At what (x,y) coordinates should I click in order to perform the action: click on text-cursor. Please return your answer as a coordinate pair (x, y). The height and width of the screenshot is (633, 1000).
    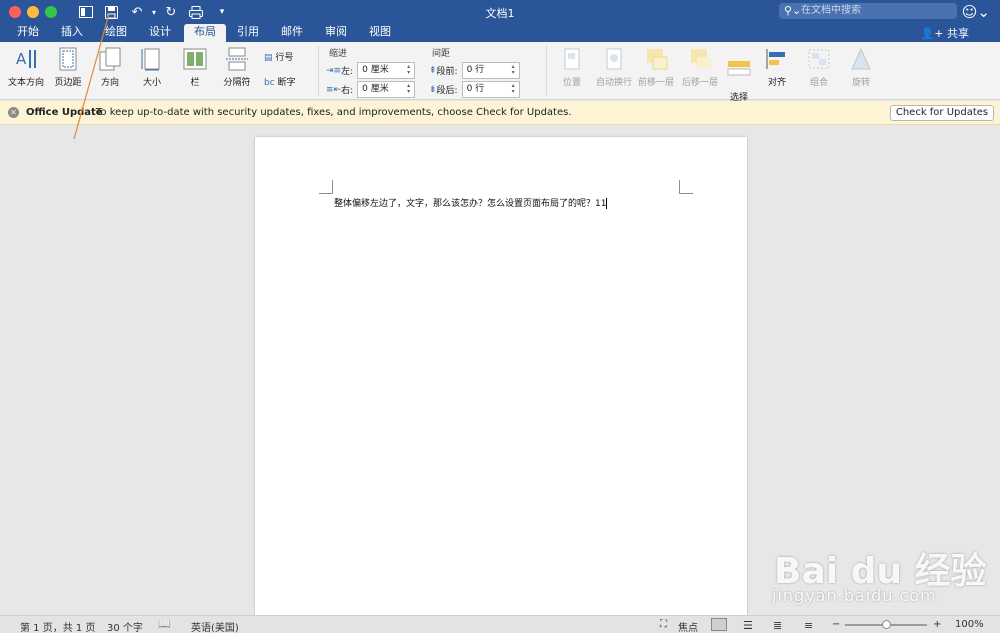
    Looking at the image, I should click on (607, 203).